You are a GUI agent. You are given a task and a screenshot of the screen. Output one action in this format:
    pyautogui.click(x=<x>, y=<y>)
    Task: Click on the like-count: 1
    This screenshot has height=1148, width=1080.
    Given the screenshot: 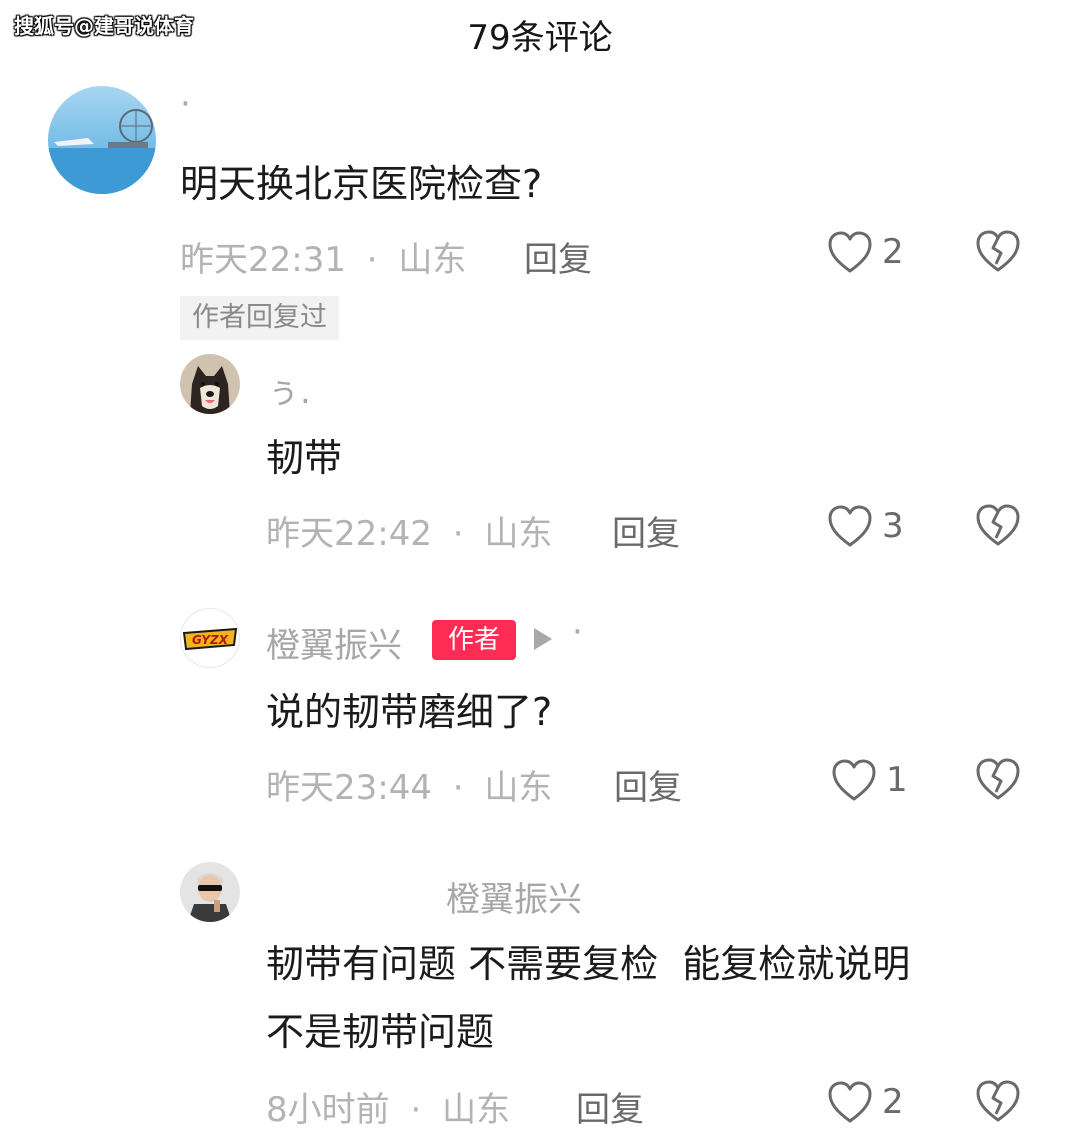 What is the action you would take?
    pyautogui.click(x=897, y=780)
    